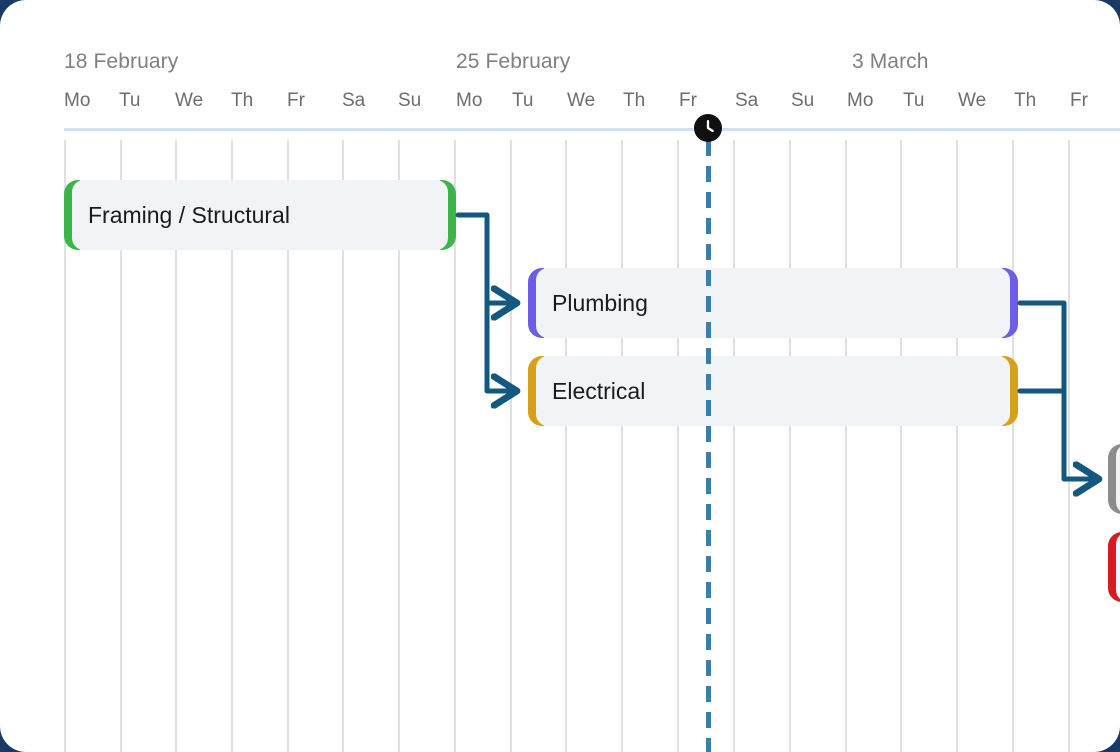 The width and height of the screenshot is (1120, 752). I want to click on clock-icon, so click(708, 128).